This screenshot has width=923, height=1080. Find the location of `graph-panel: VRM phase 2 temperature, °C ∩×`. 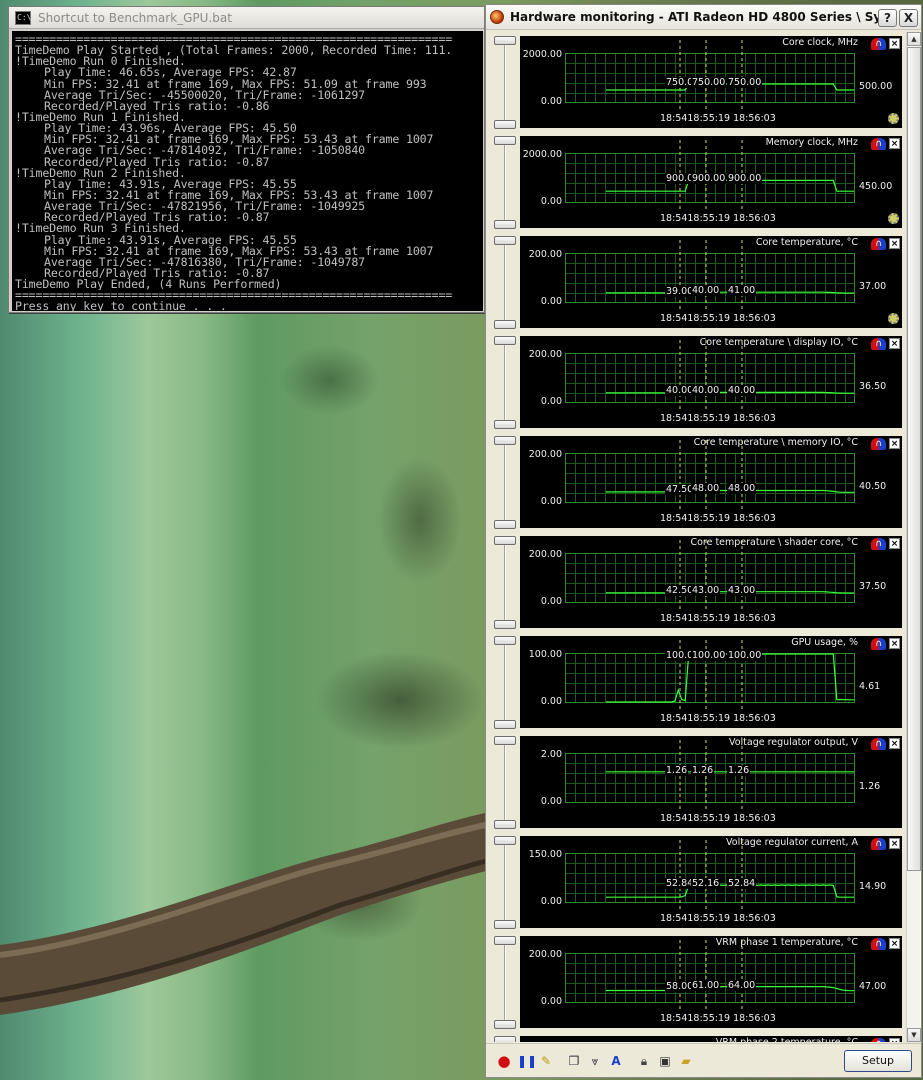

graph-panel: VRM phase 2 temperature, °C ∩× is located at coordinates (697, 1037).